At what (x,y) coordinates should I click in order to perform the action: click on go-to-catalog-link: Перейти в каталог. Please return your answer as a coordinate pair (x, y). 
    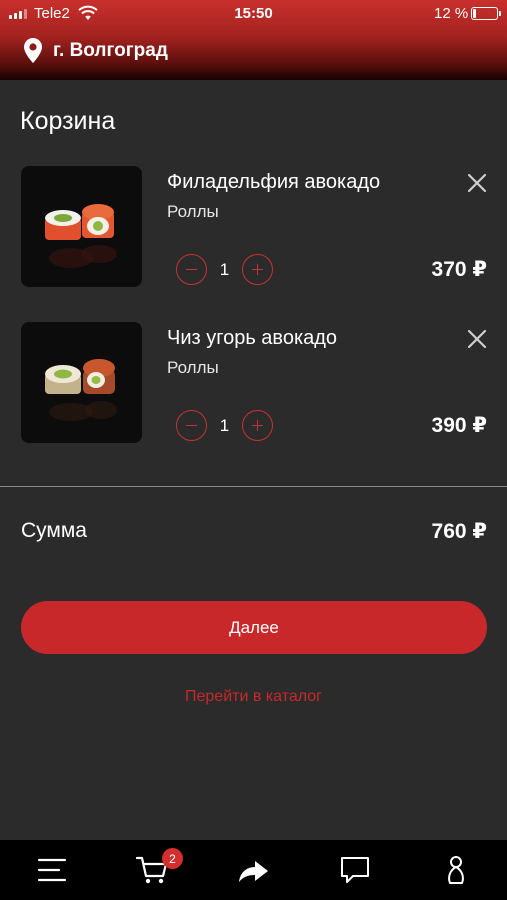
    Looking at the image, I should click on (253, 697).